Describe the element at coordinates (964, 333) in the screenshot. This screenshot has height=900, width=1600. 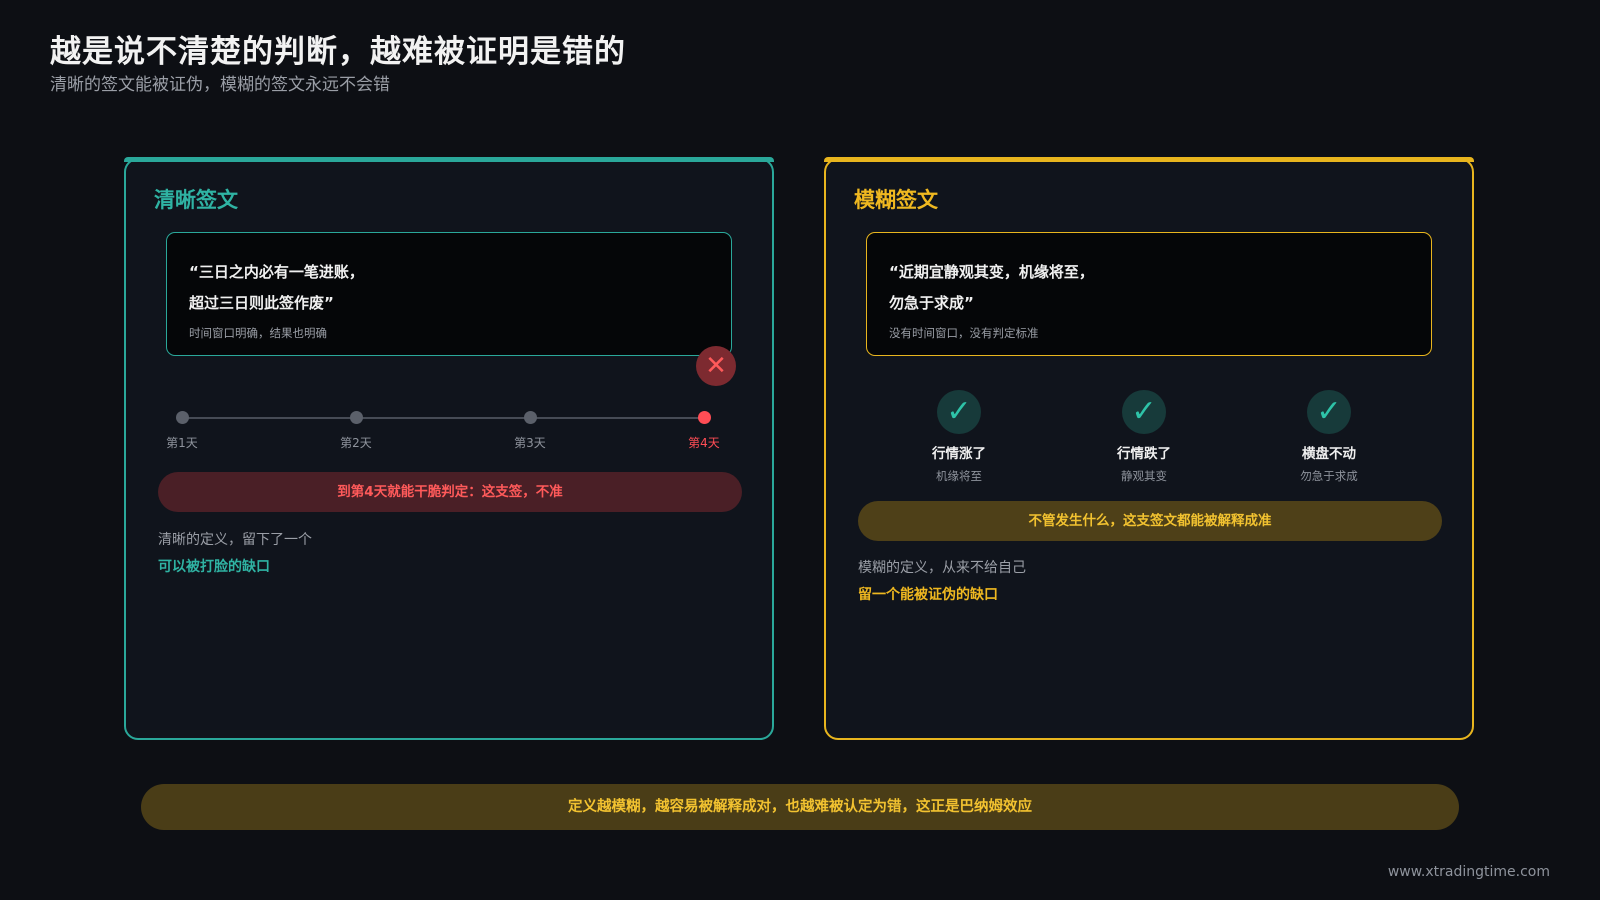
I see `quote-note: 没有时间窗口，没有判定标准` at that location.